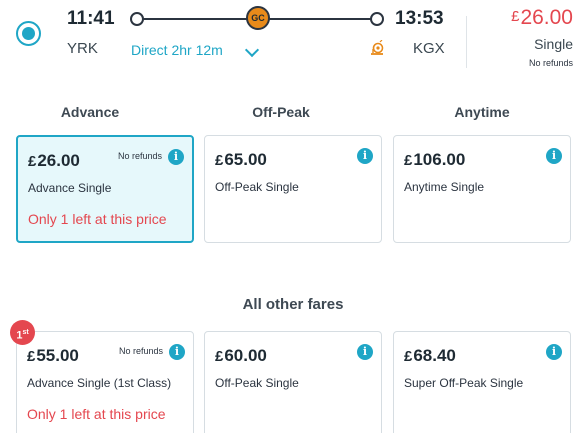 The width and height of the screenshot is (586, 433). Describe the element at coordinates (464, 383) in the screenshot. I see `fare-name: Super Off-Peak Single` at that location.